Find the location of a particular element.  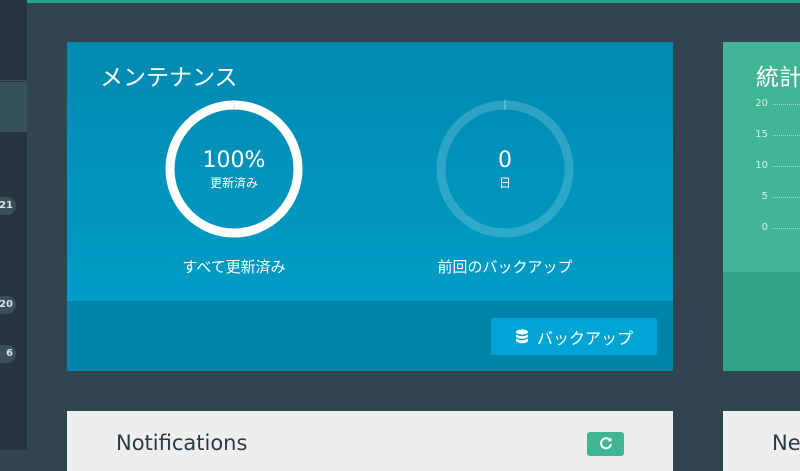

notifications-title: Notifications is located at coordinates (182, 443).